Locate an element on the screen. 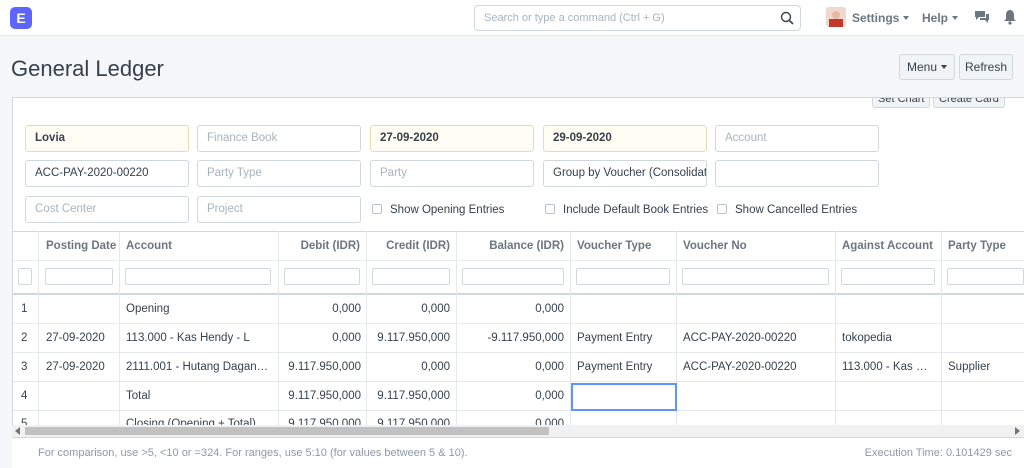  column-header-against-account: Against Account is located at coordinates (890, 246).